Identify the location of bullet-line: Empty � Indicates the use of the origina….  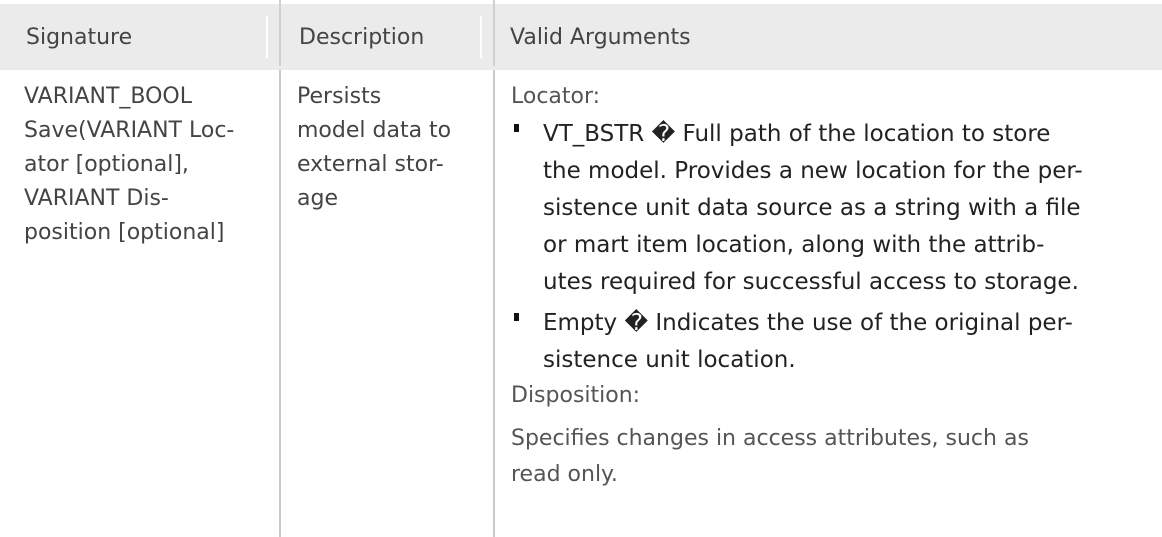
(808, 323).